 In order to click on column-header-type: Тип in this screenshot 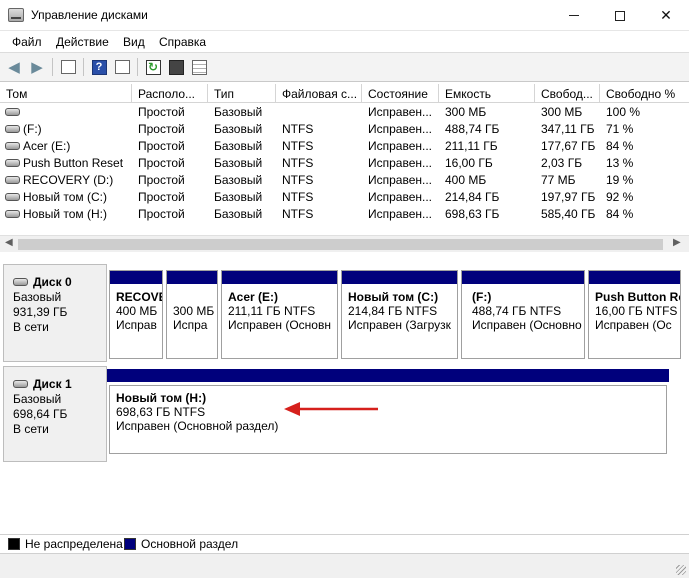, I will do `click(242, 93)`.